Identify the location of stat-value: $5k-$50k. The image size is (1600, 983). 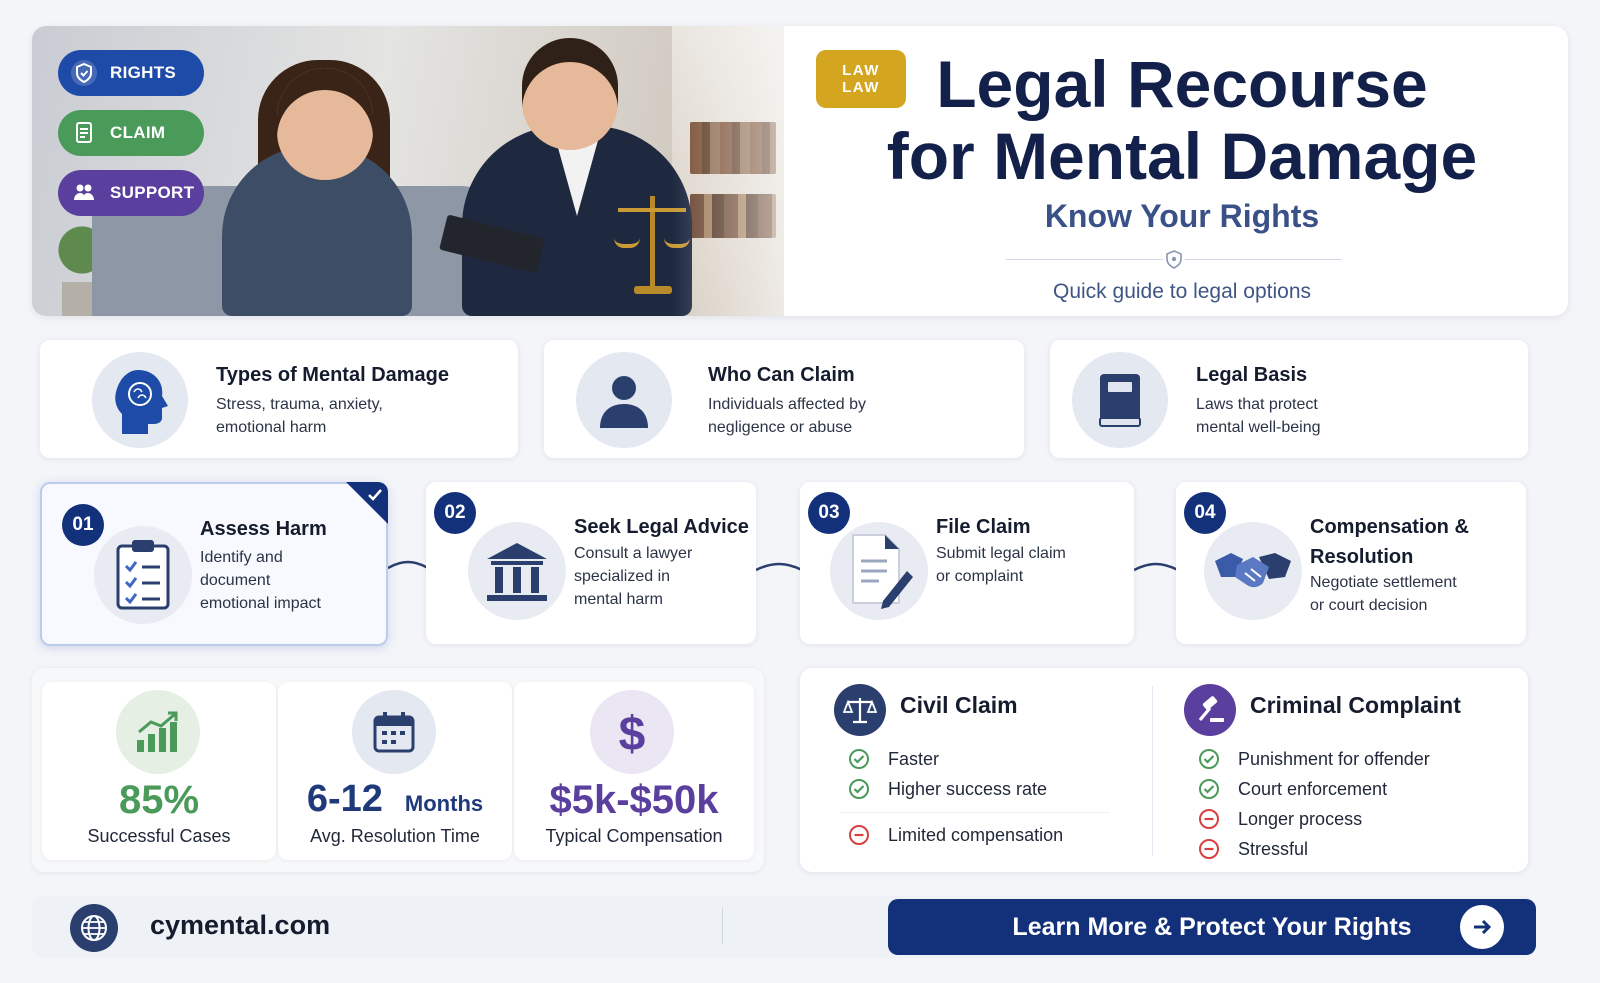
(634, 800).